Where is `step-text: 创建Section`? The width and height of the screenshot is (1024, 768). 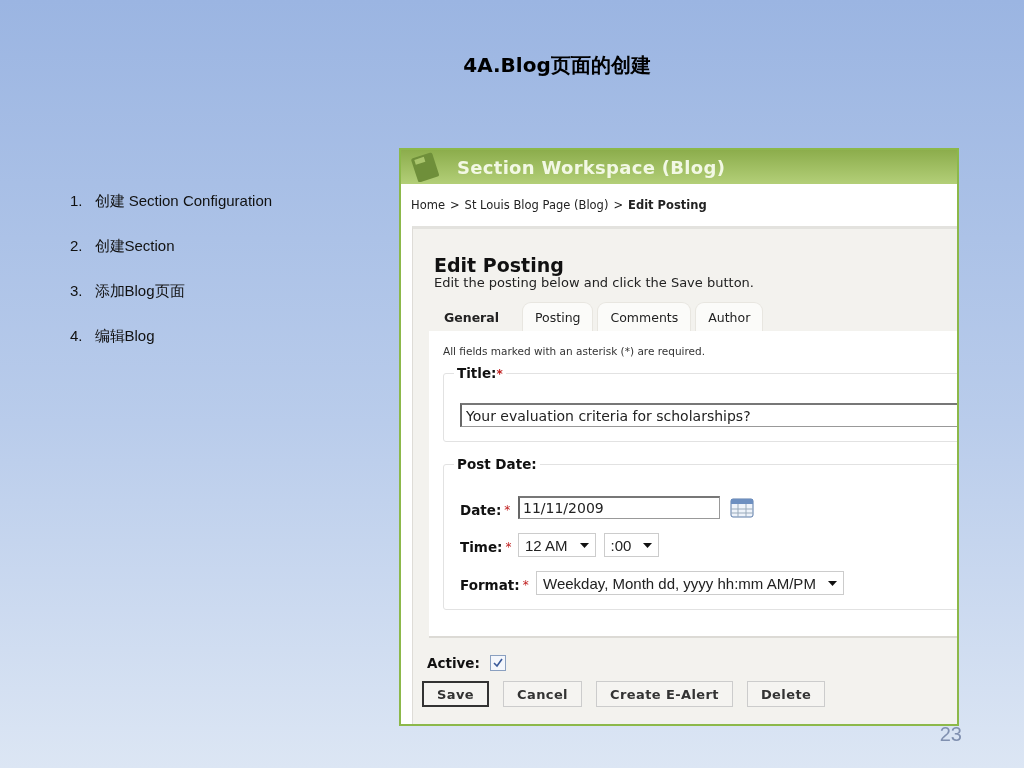 step-text: 创建Section is located at coordinates (134, 246).